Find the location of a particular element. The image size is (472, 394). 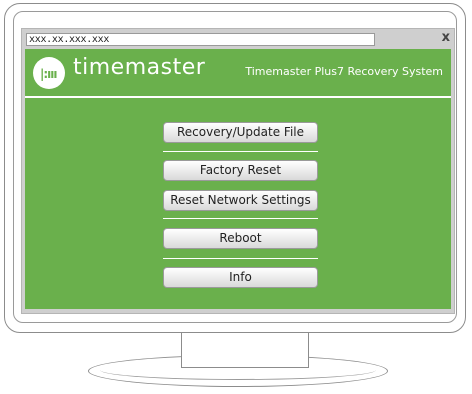

timemaster-logo-icon: |:ııı is located at coordinates (49, 73).